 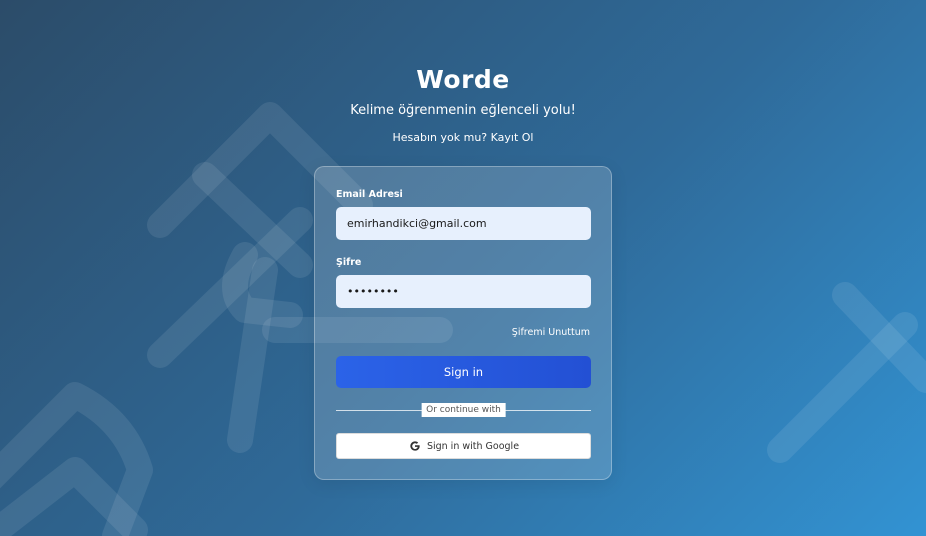 I want to click on divider-text: Or continue with, so click(x=463, y=410).